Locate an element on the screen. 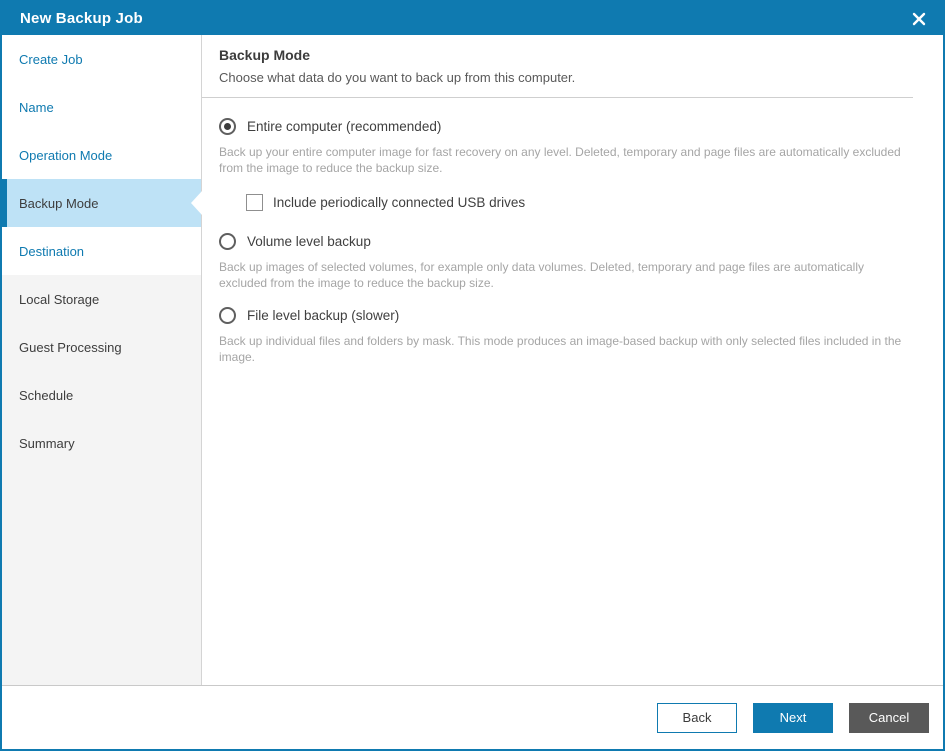 The image size is (945, 751). radio-volume-level: Volume level backup is located at coordinates (561, 241).